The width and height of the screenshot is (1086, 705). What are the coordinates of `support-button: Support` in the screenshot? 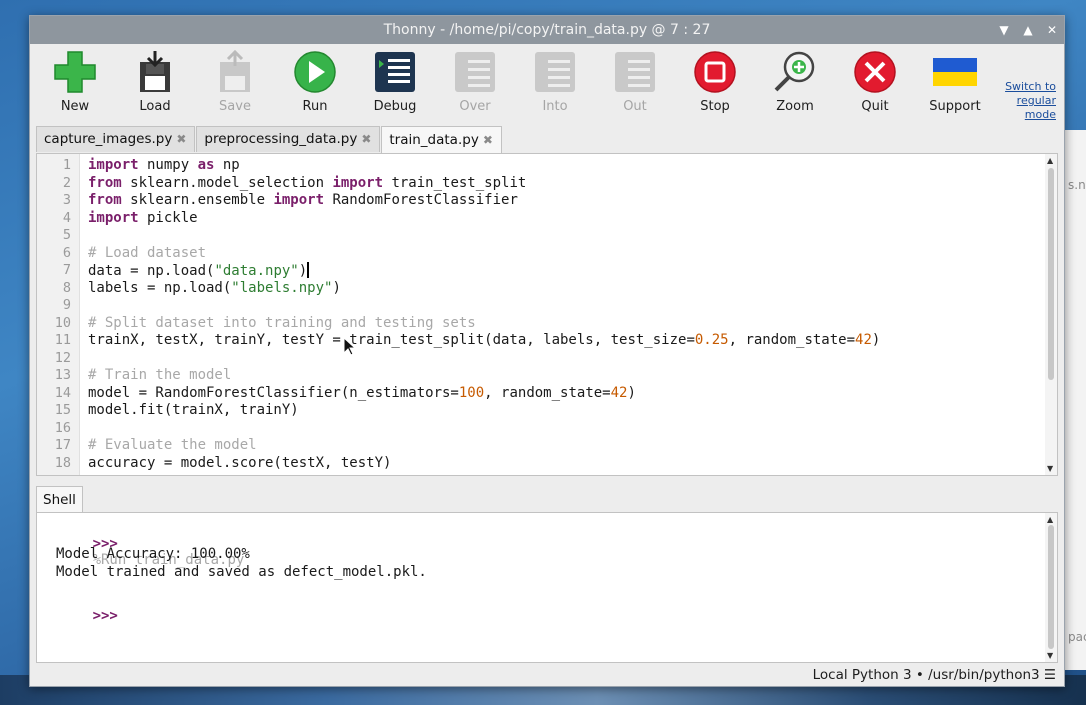 It's located at (955, 85).